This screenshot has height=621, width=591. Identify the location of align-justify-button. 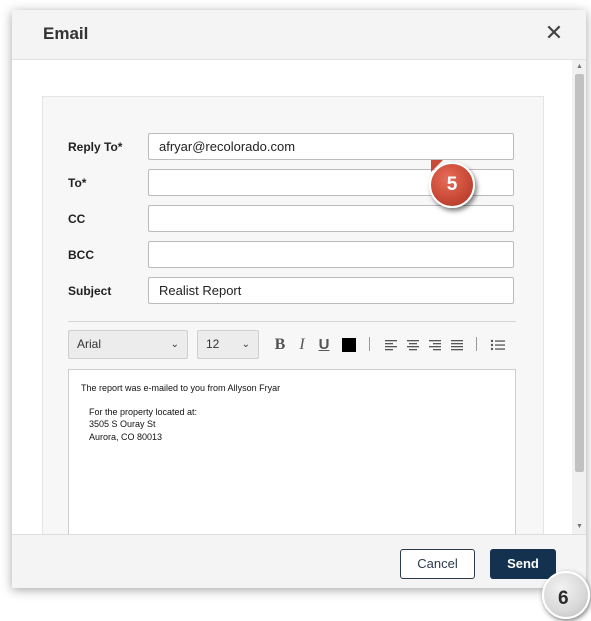
(457, 345).